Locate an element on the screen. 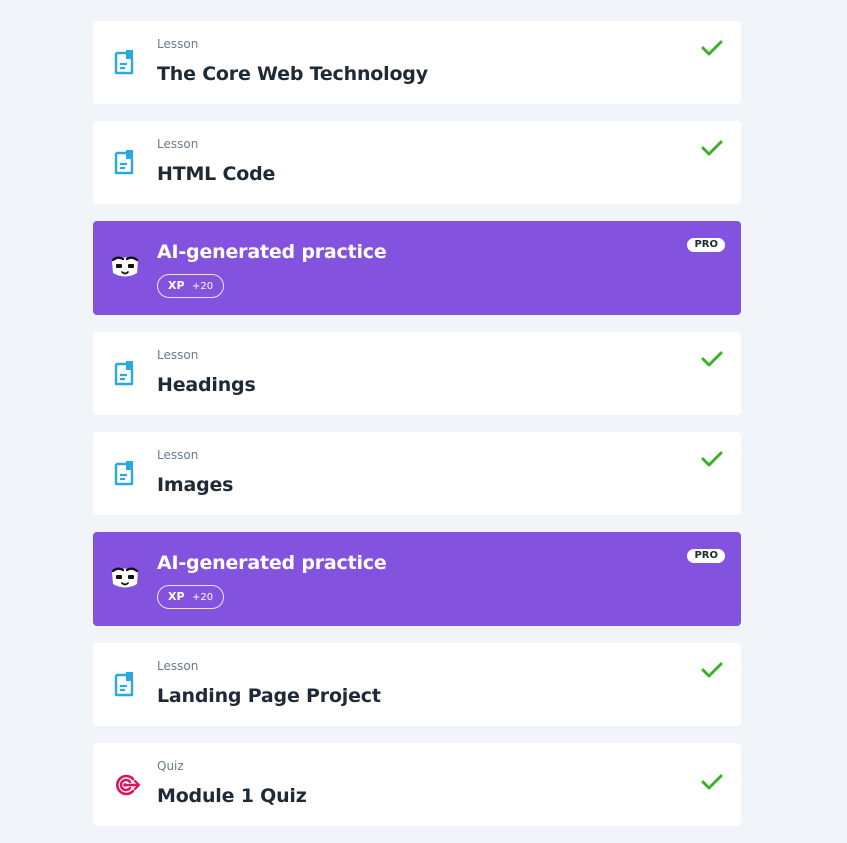  item-title: Module 1 Quiz is located at coordinates (232, 796).